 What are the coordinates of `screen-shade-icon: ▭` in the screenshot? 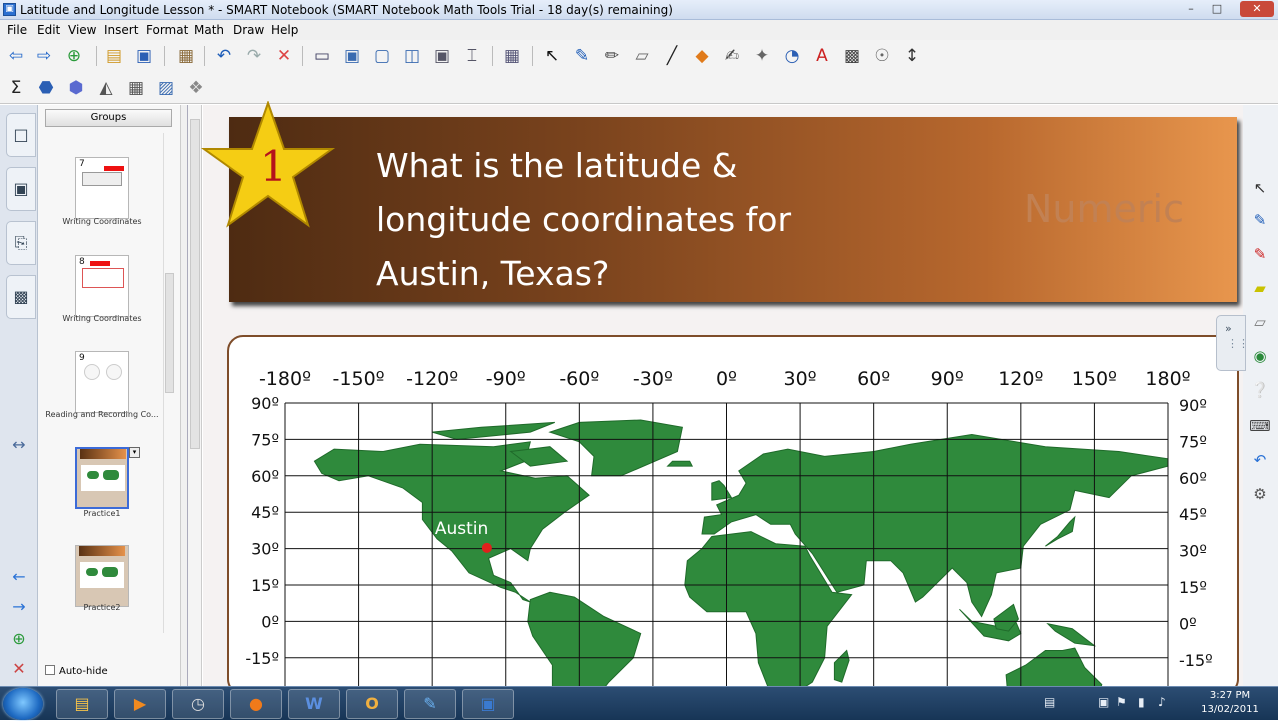 It's located at (322, 56).